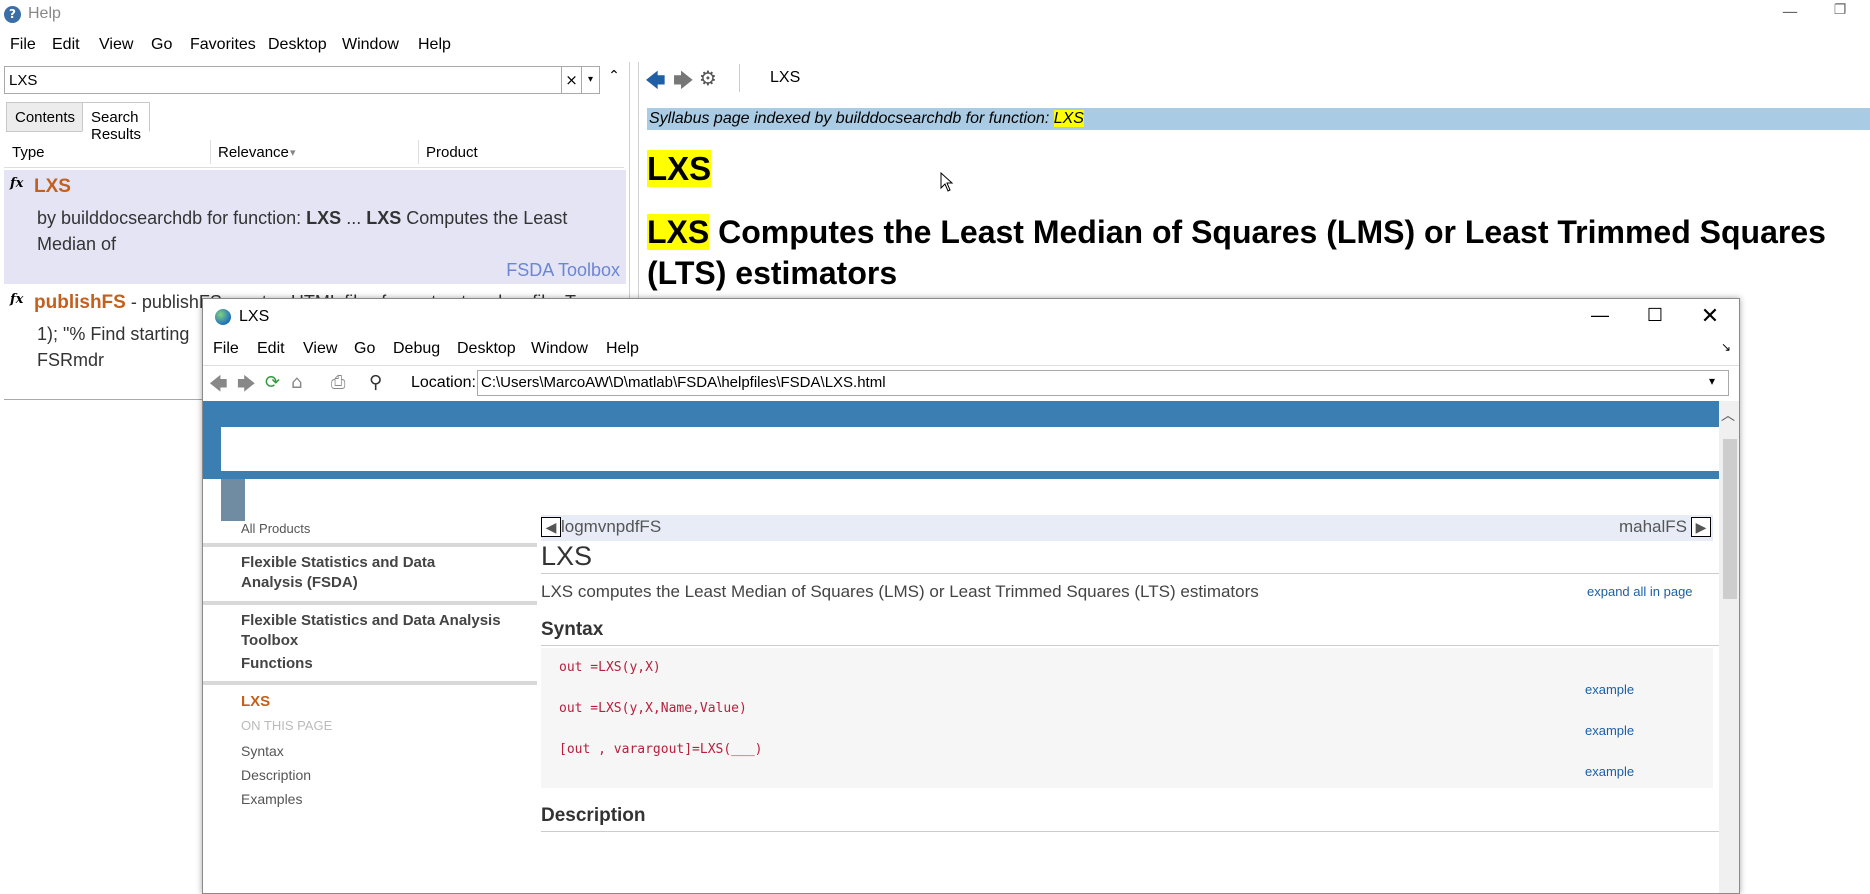 The height and width of the screenshot is (894, 1870). I want to click on globe-icon, so click(223, 317).